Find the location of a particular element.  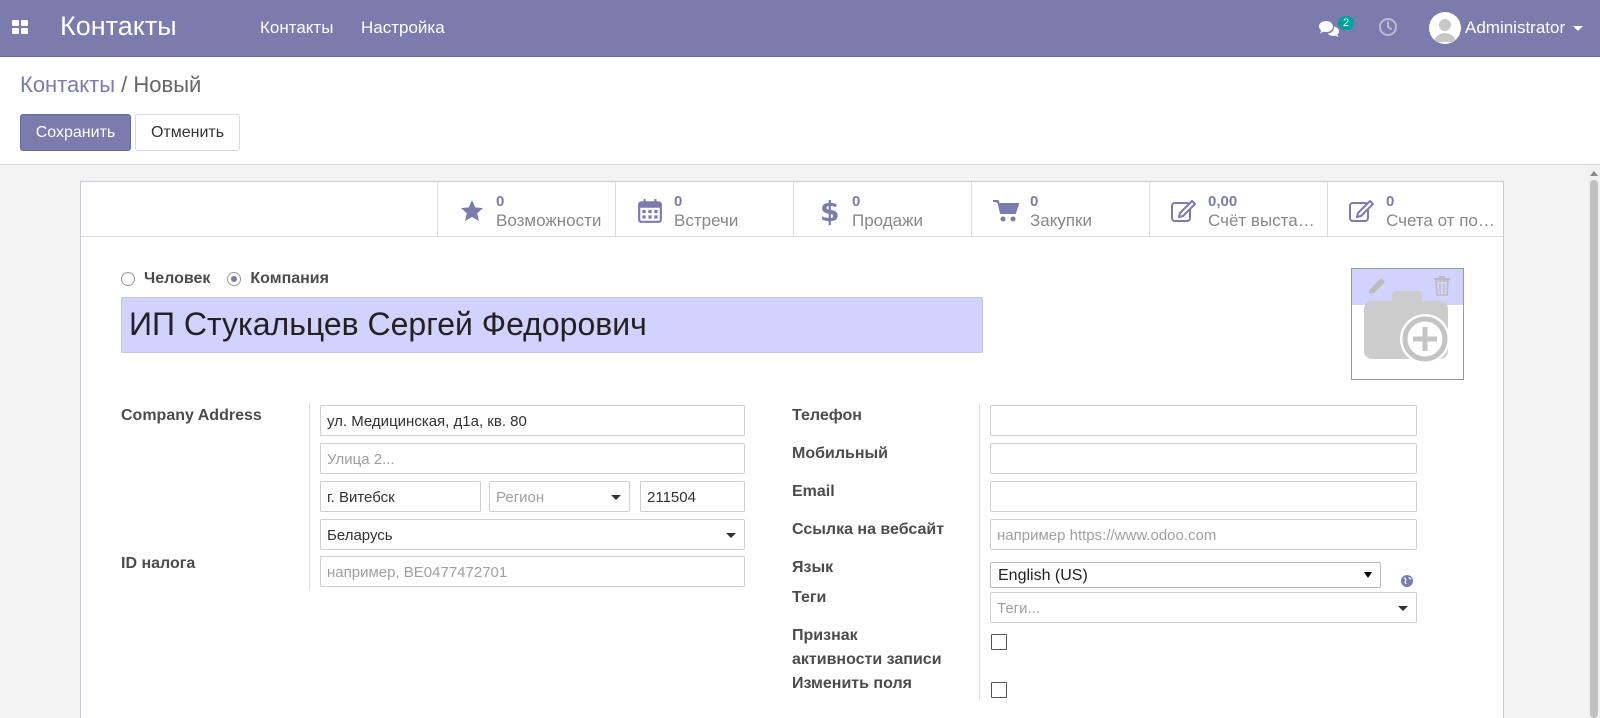

state-select-placeholder: Регион is located at coordinates (520, 497).